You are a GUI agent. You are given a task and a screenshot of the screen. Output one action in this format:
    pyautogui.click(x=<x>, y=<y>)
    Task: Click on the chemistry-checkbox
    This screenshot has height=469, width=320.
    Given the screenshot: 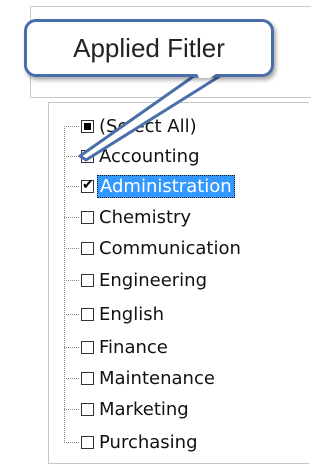 What is the action you would take?
    pyautogui.click(x=87, y=217)
    